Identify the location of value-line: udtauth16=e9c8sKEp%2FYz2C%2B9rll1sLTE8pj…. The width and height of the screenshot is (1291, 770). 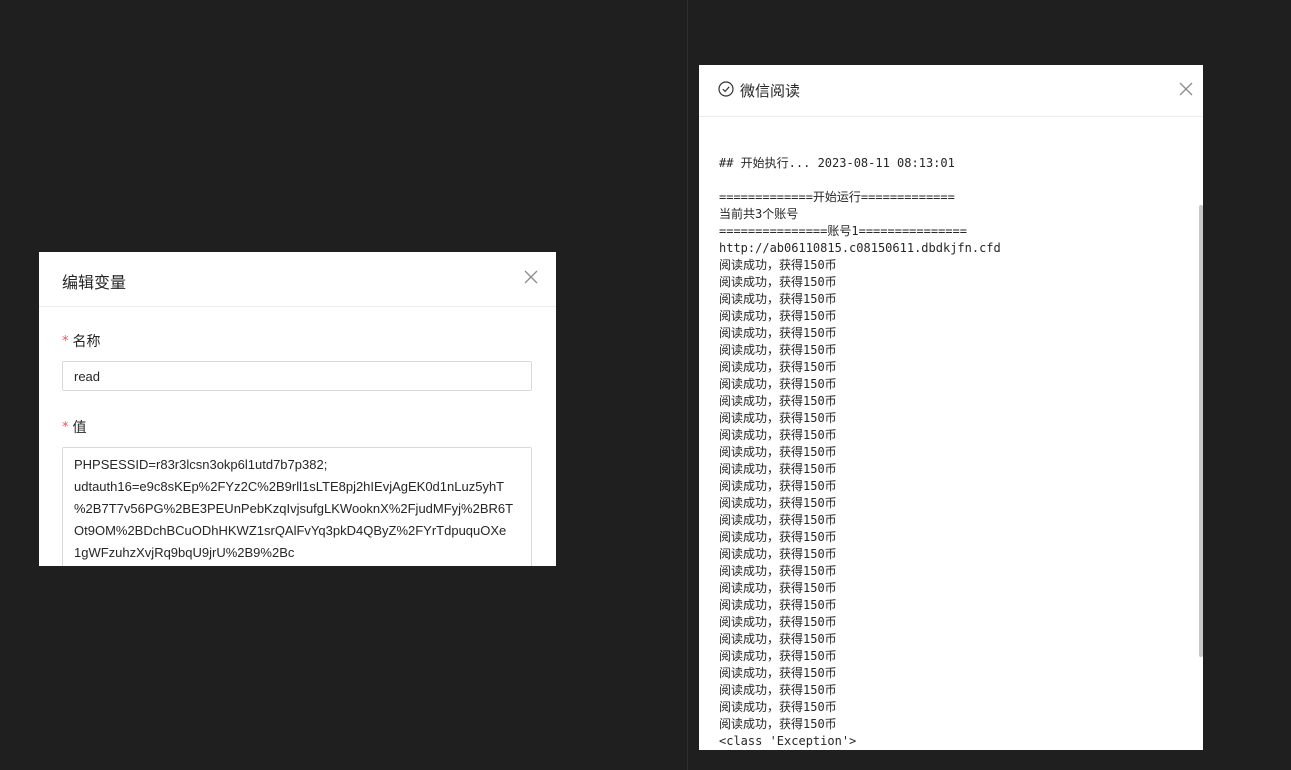
(289, 486).